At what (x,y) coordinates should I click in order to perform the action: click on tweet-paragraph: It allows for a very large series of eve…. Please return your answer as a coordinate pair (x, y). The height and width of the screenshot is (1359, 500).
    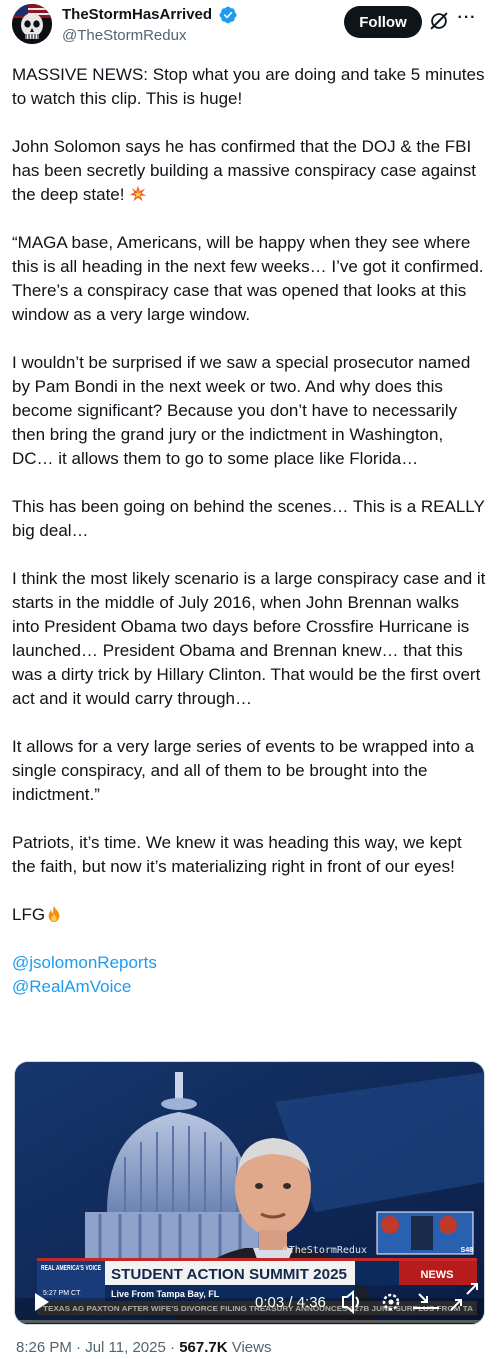
    Looking at the image, I should click on (243, 770).